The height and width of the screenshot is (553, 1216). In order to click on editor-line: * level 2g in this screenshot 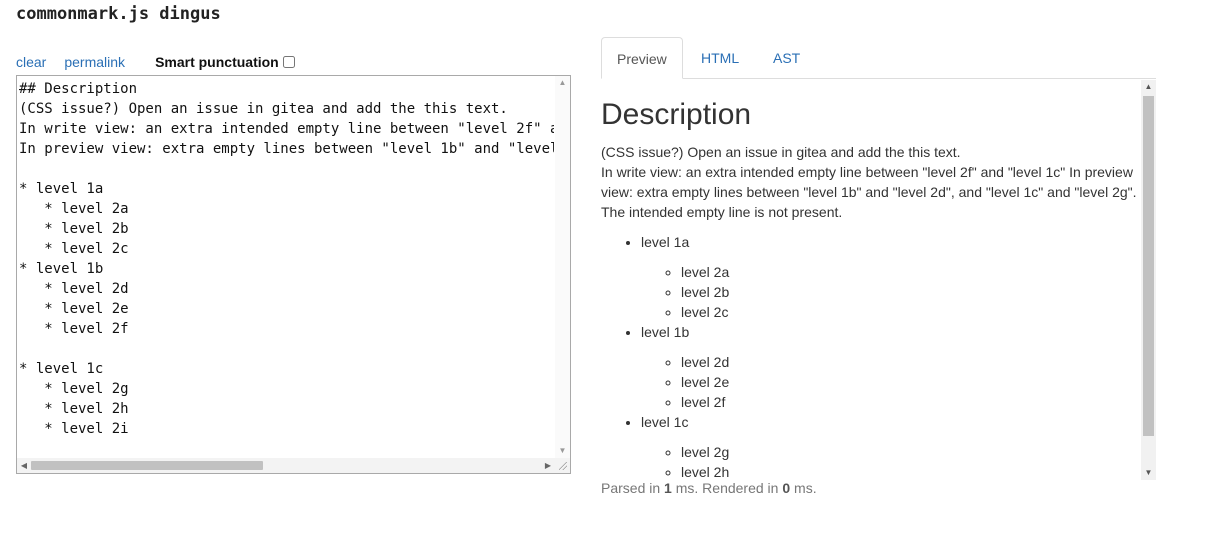, I will do `click(74, 389)`.